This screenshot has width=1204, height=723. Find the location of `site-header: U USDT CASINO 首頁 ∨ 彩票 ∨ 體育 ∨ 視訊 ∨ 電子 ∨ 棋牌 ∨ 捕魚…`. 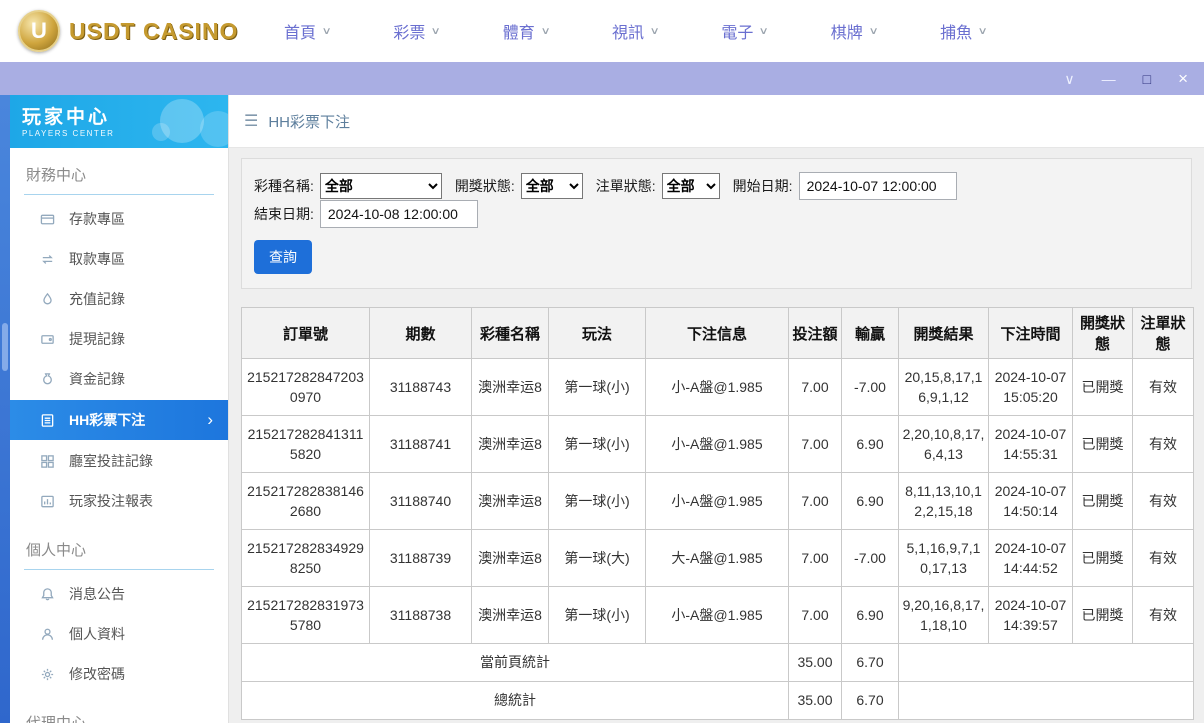

site-header: U USDT CASINO 首頁 ∨ 彩票 ∨ 體育 ∨ 視訊 ∨ 電子 ∨ 棋牌 ∨ 捕魚… is located at coordinates (602, 31).